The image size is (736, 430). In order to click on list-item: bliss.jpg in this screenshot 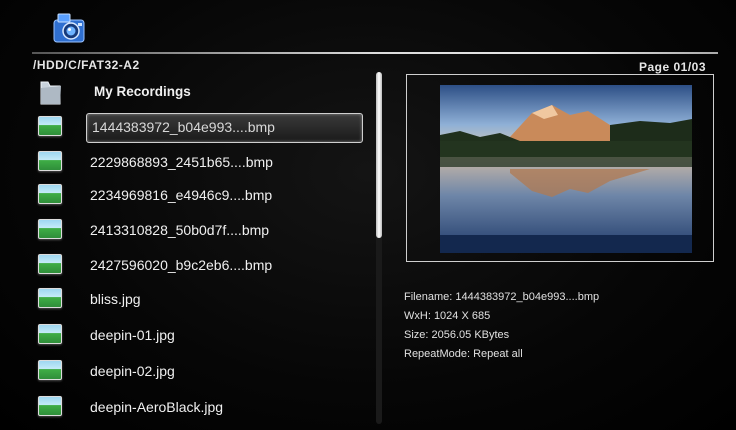, I will do `click(200, 299)`.